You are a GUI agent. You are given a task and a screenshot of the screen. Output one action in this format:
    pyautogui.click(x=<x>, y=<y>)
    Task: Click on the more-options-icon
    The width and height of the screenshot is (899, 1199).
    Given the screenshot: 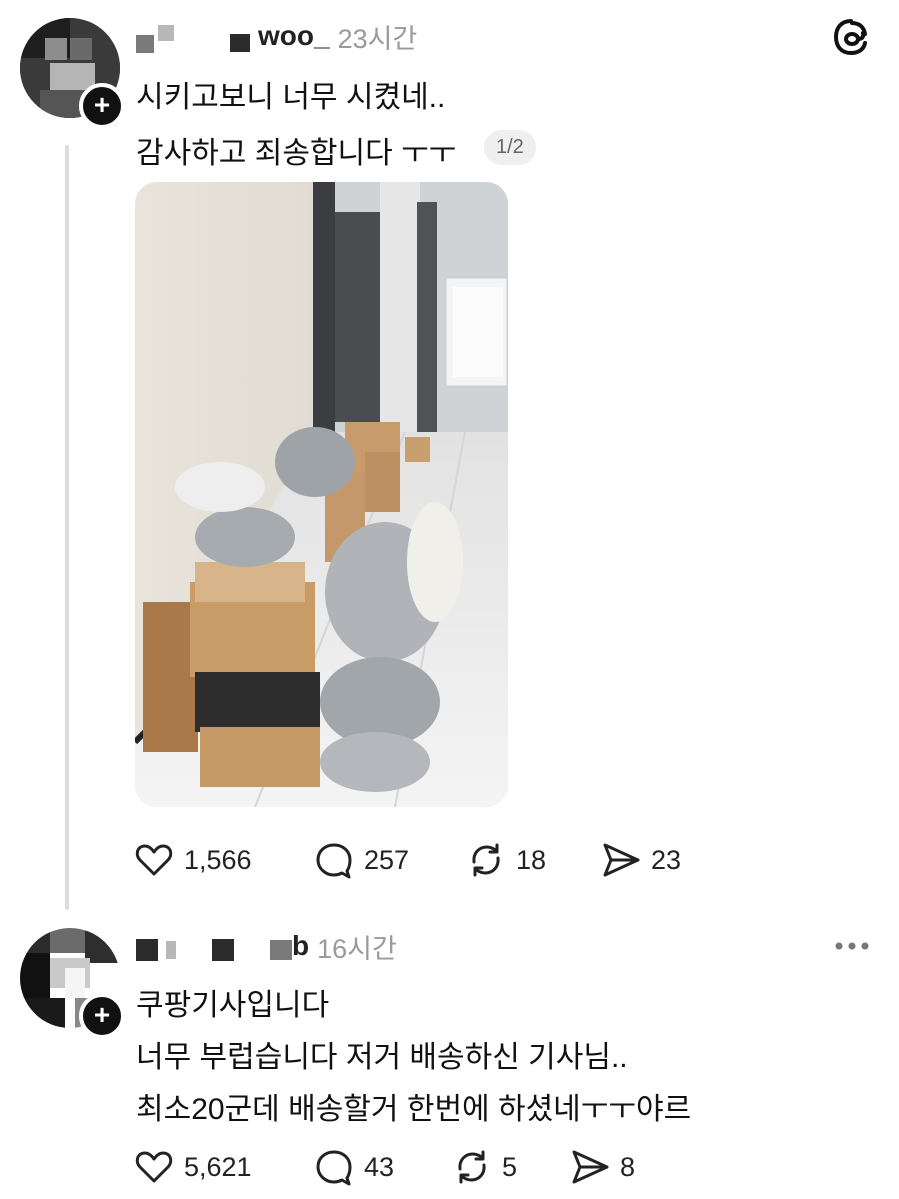 What is the action you would take?
    pyautogui.click(x=852, y=947)
    